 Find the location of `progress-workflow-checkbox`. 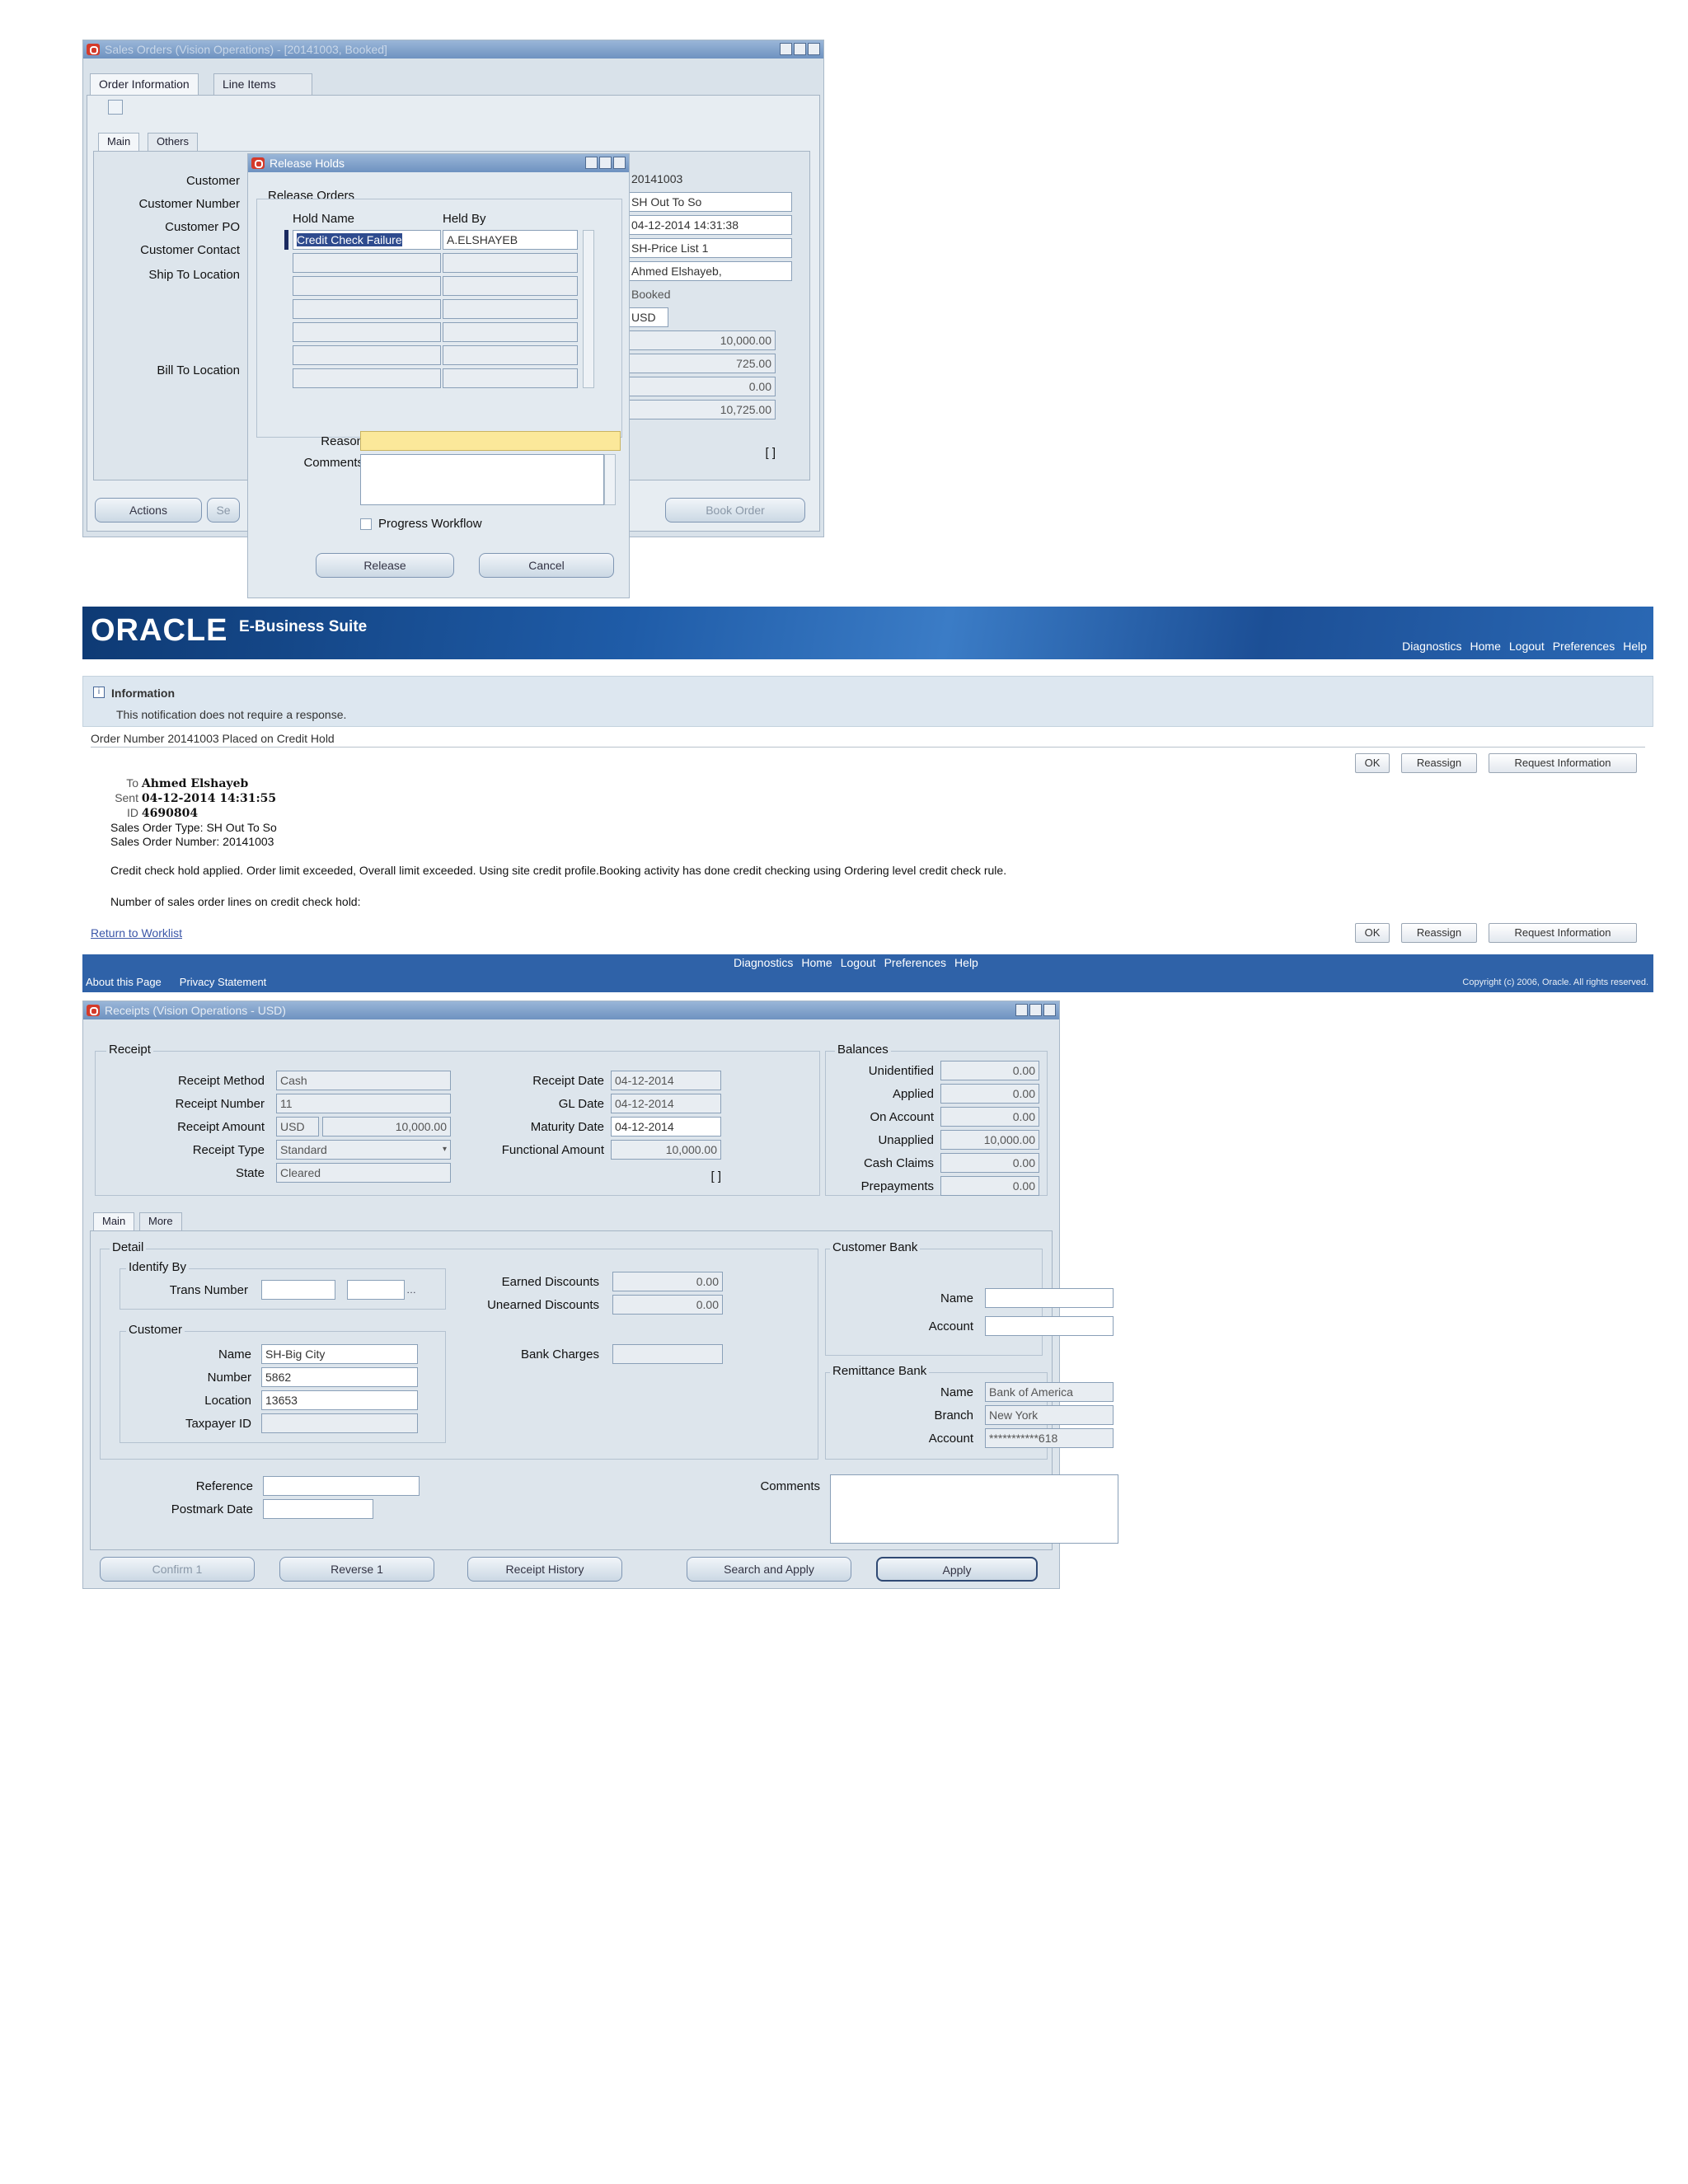

progress-workflow-checkbox is located at coordinates (366, 524).